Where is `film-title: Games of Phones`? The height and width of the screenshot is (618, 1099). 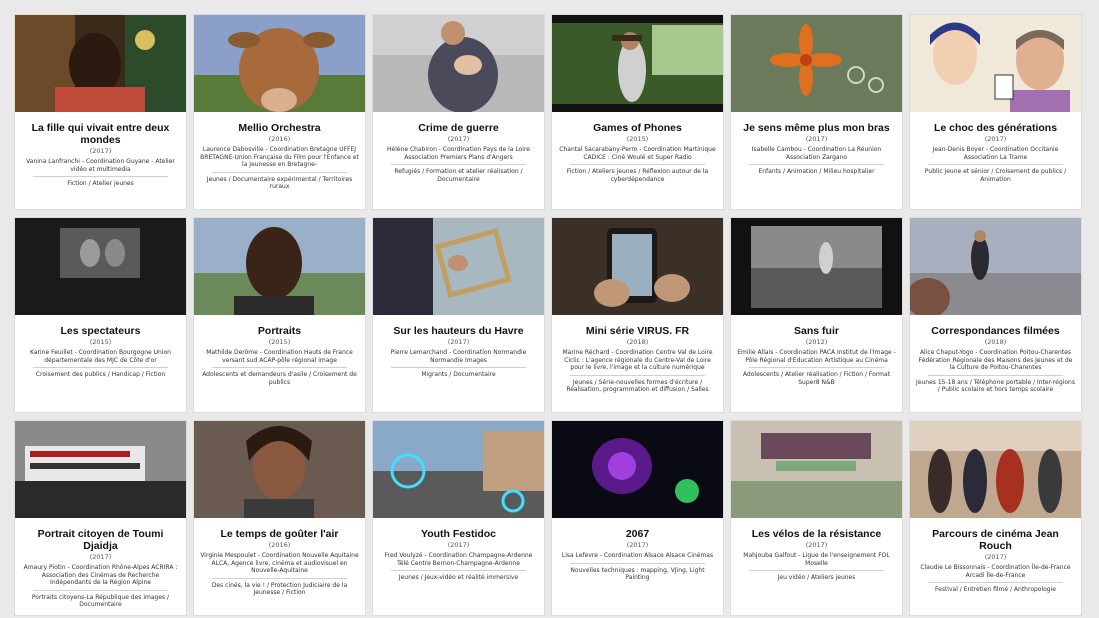 film-title: Games of Phones is located at coordinates (637, 128).